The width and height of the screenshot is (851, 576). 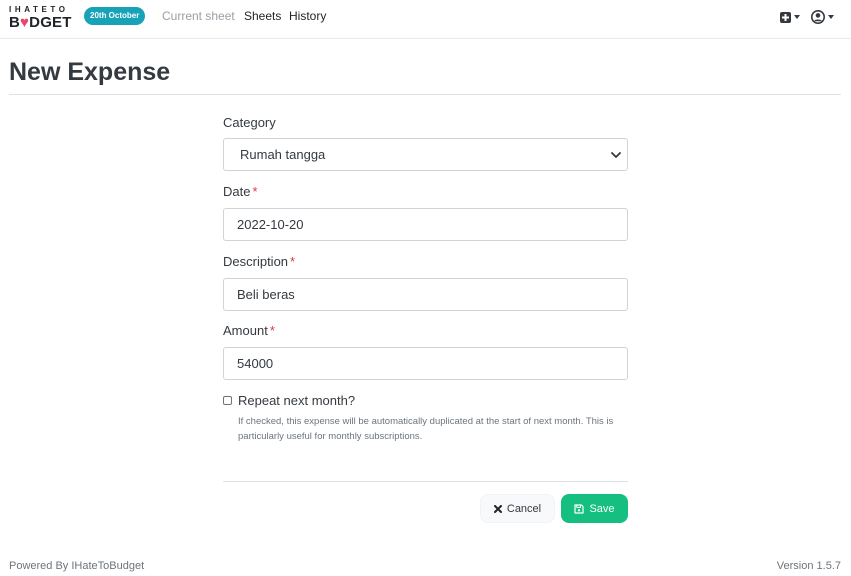 What do you see at coordinates (15, 22) in the screenshot?
I see `logo-letter-b: B` at bounding box center [15, 22].